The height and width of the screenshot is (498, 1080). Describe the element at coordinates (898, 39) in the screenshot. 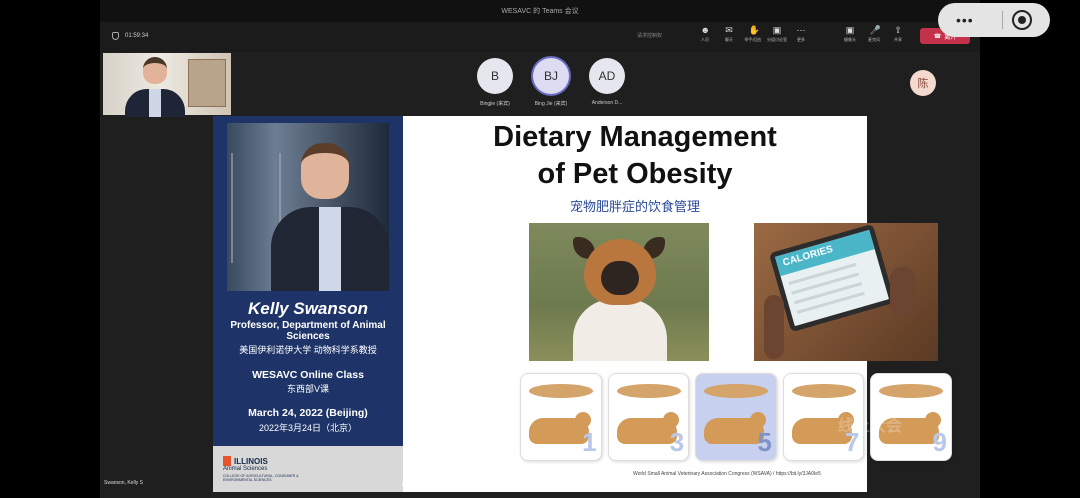

I see `share-label: 共享` at that location.